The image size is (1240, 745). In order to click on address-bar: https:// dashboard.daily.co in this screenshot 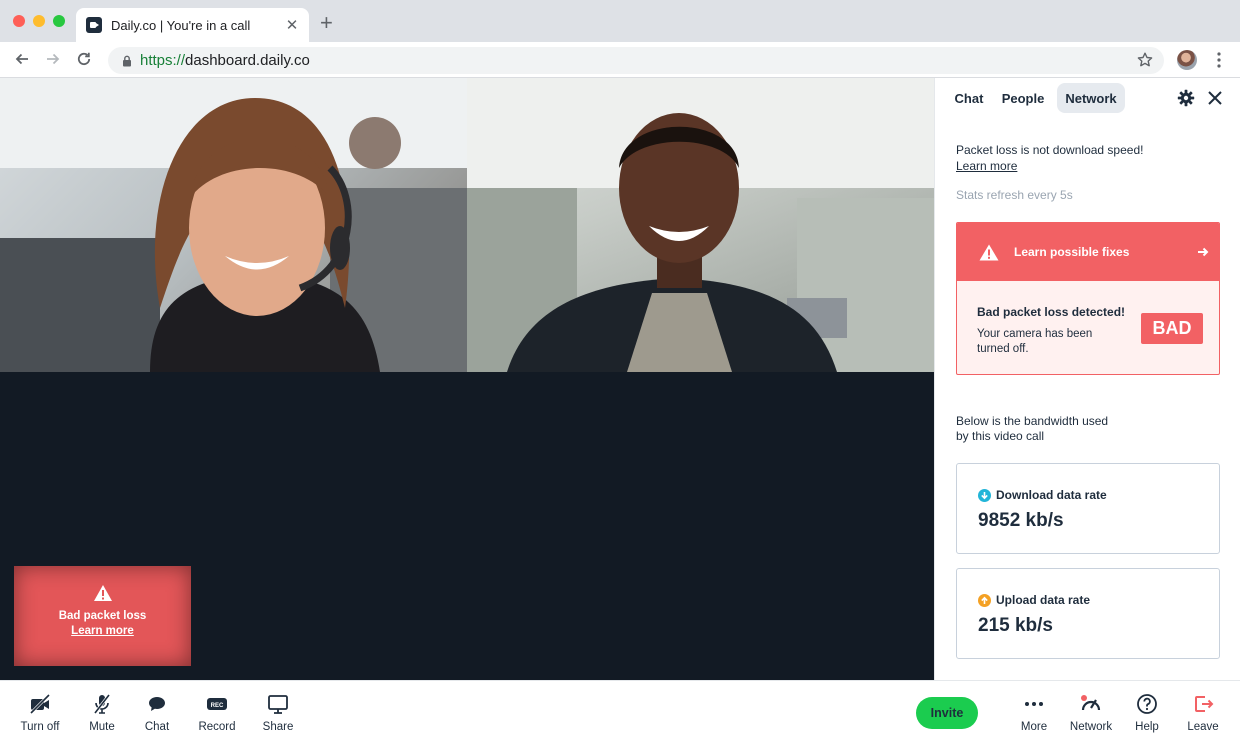, I will do `click(636, 60)`.